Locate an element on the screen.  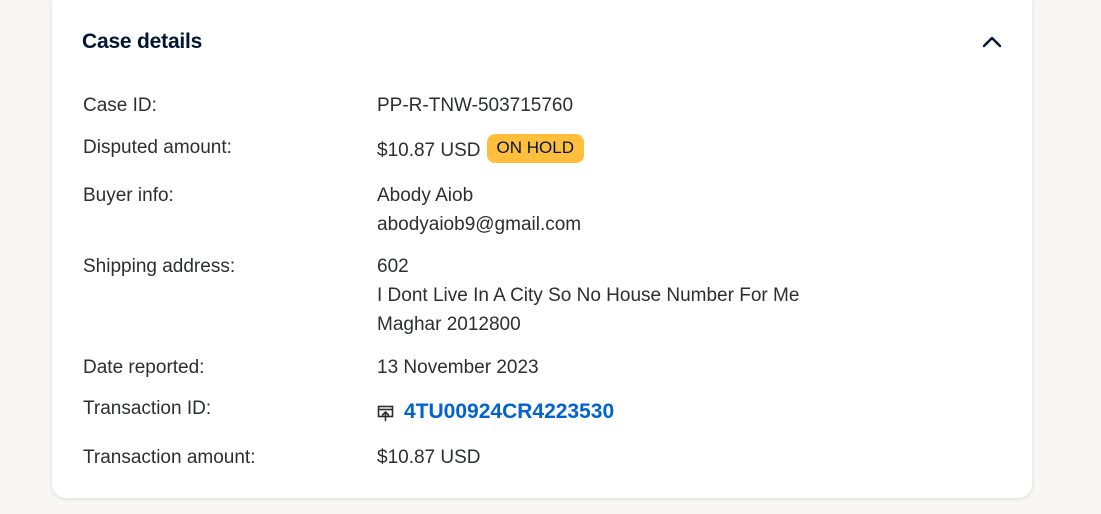
transaction-id-label: Transaction ID: is located at coordinates (147, 408).